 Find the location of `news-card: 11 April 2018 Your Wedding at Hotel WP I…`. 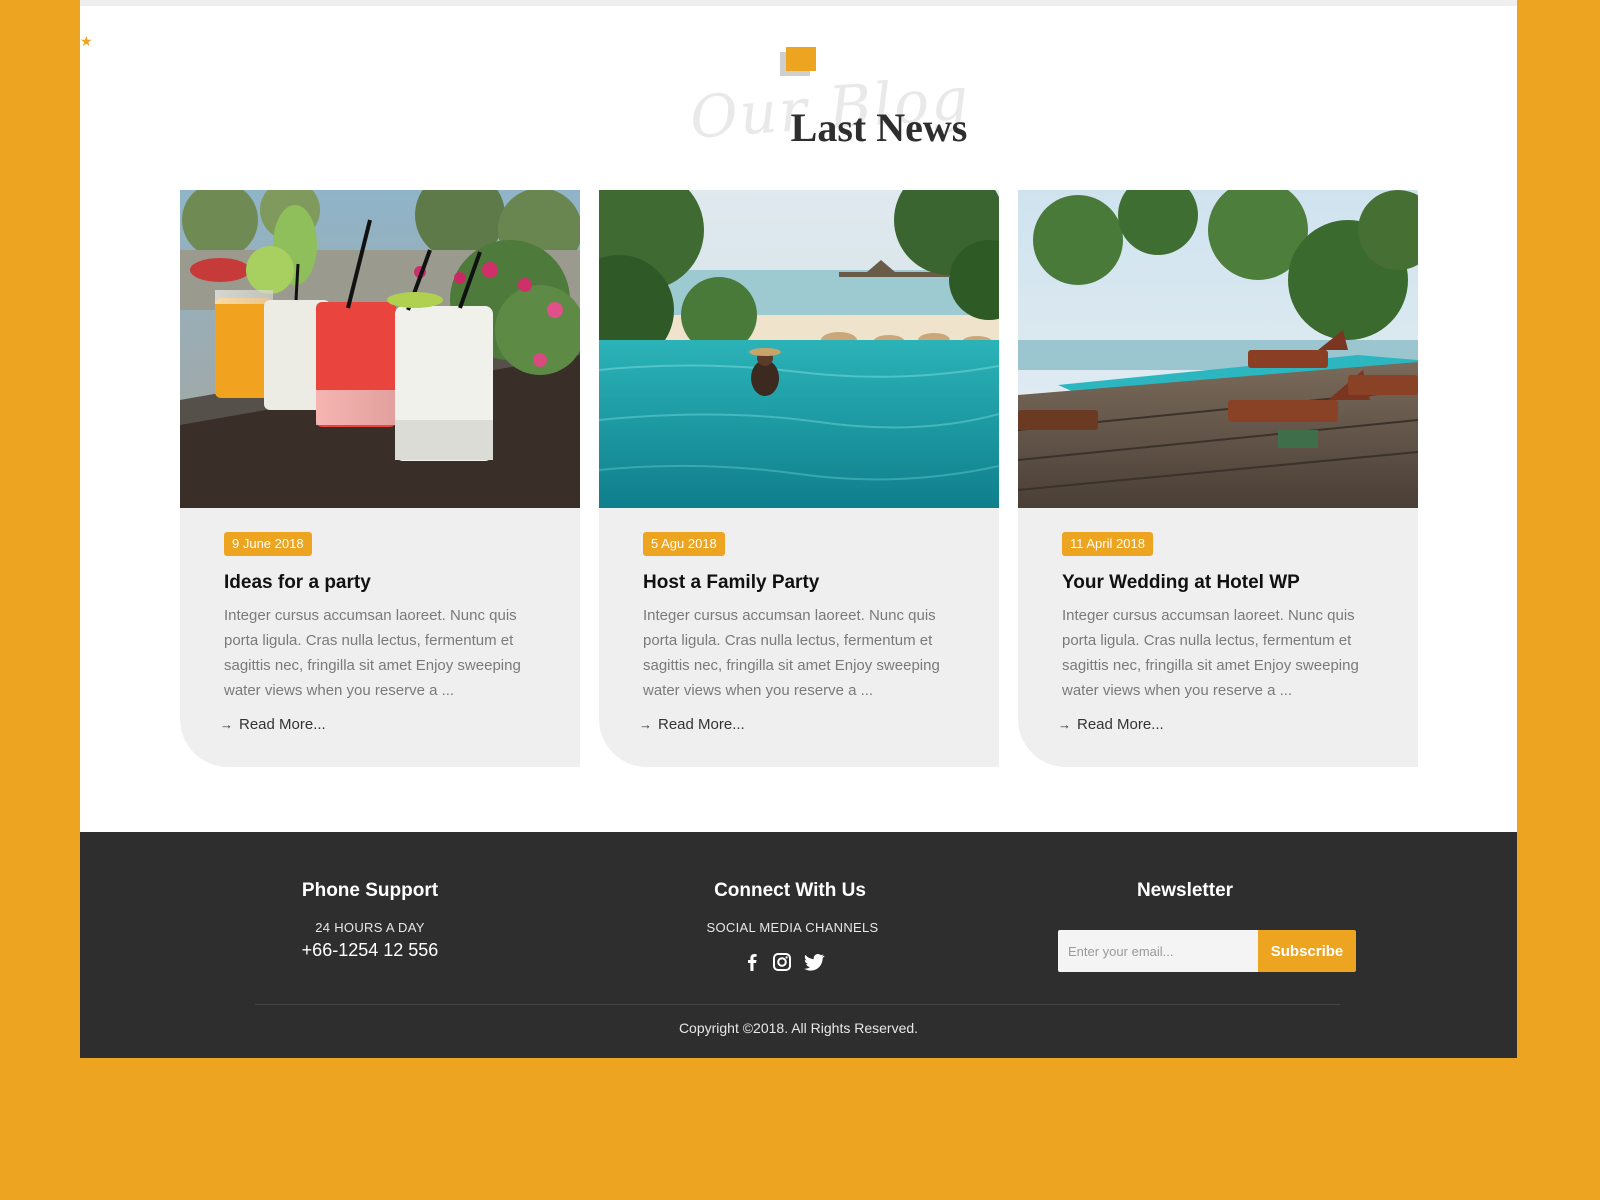

news-card: 11 April 2018 Your Wedding at Hotel WP I… is located at coordinates (1218, 478).